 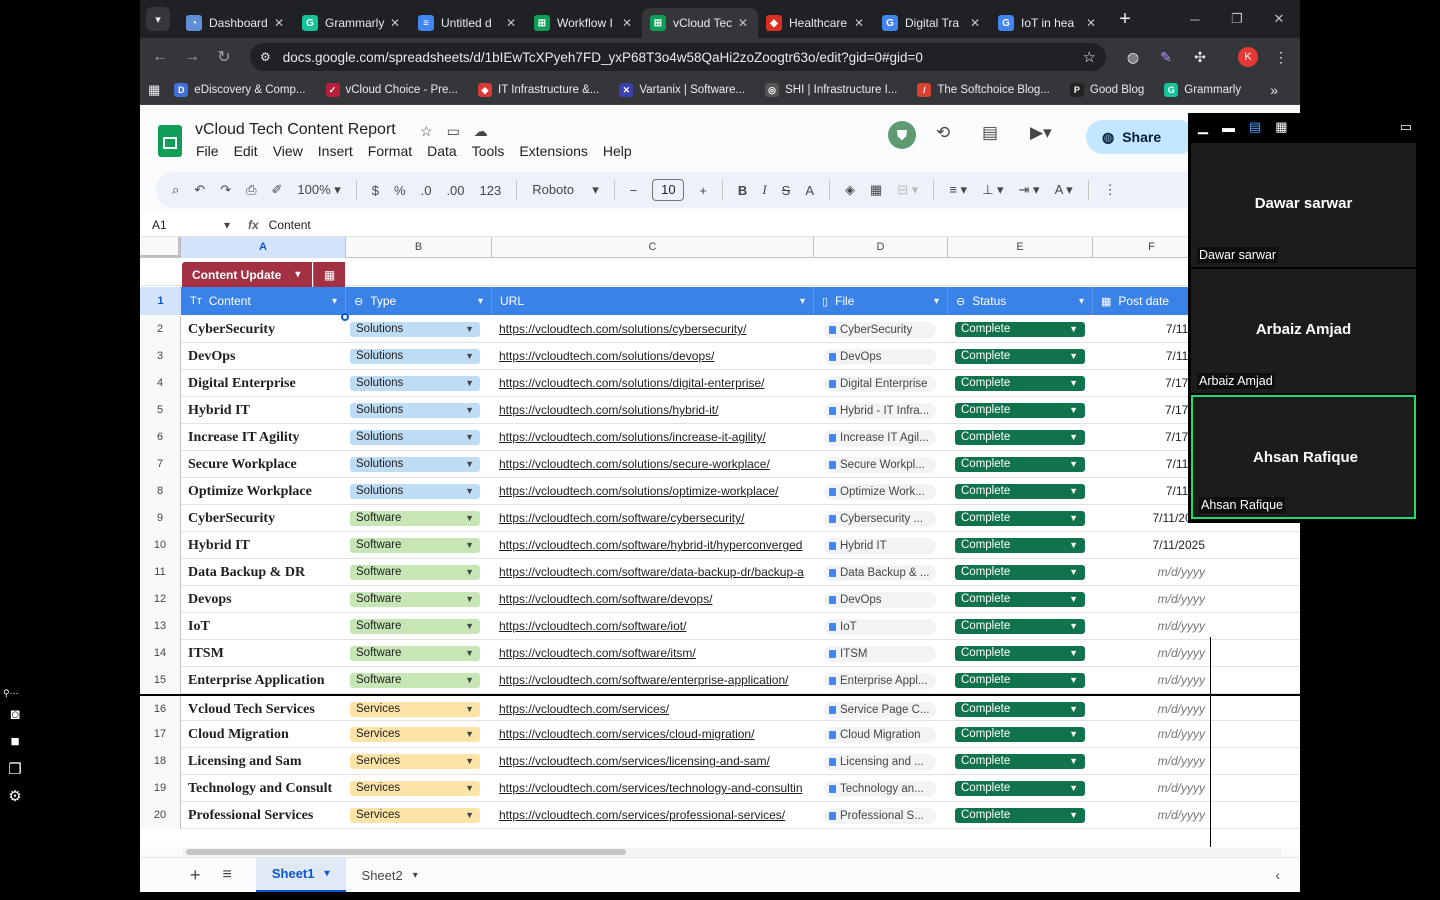 I want to click on star-icon: ☆, so click(x=426, y=131).